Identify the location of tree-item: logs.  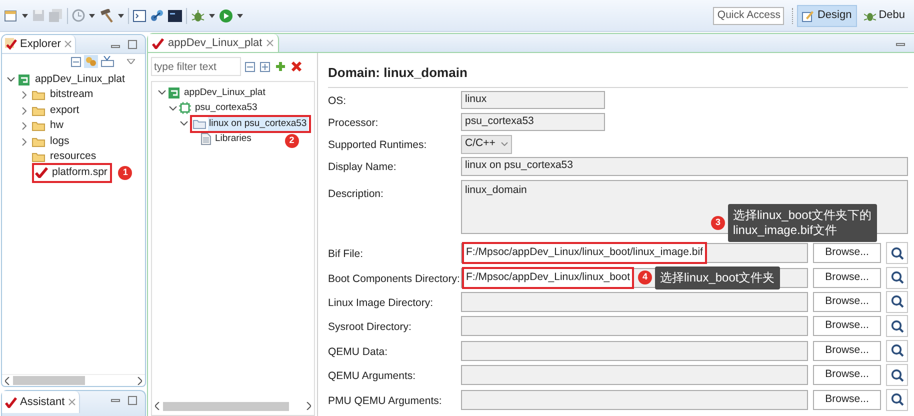
(60, 142).